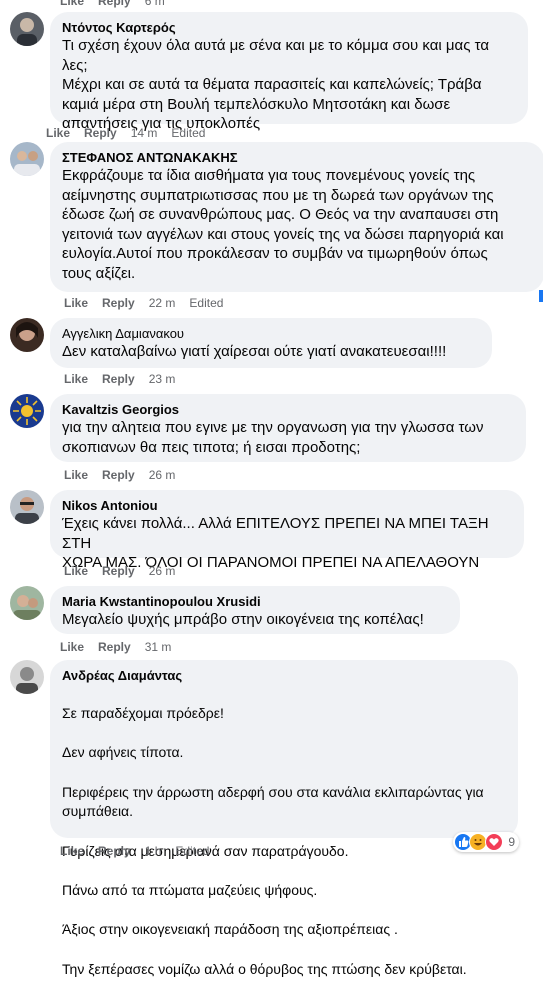  I want to click on reaction-summary: 9, so click(486, 842).